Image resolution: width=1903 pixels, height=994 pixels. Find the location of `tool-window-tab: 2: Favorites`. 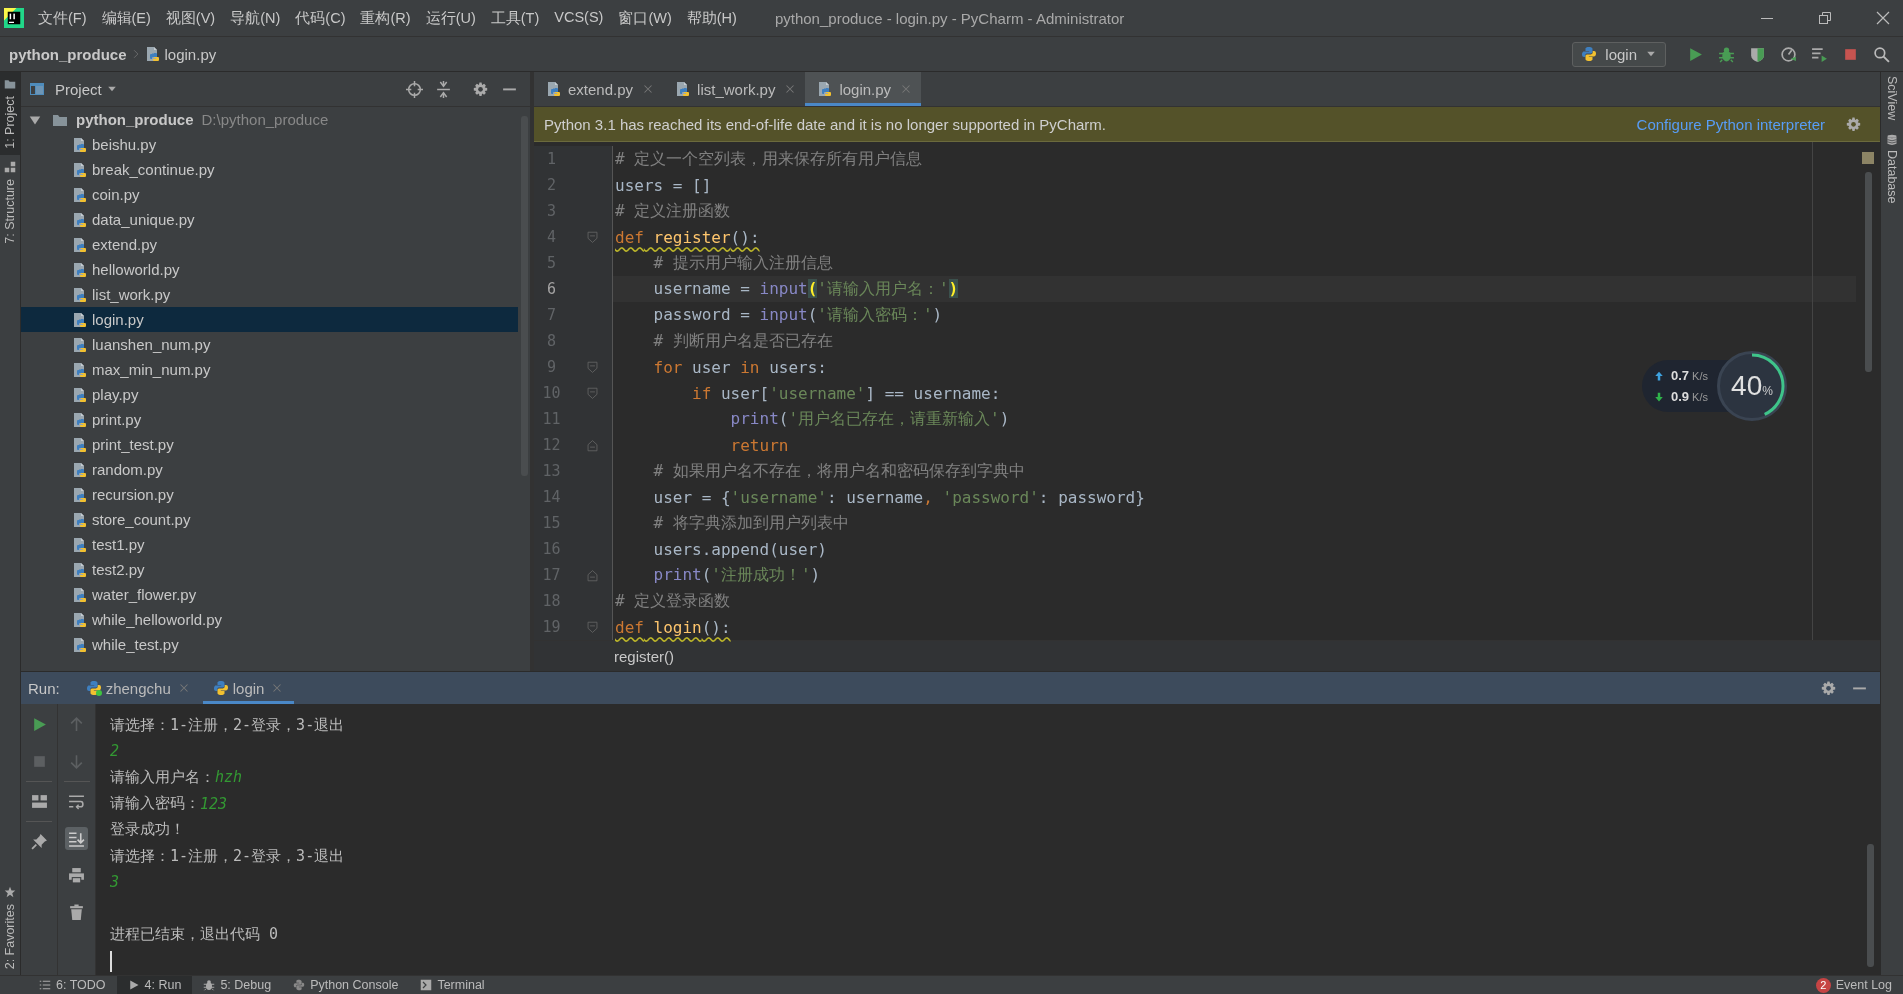

tool-window-tab: 2: Favorites is located at coordinates (10, 927).